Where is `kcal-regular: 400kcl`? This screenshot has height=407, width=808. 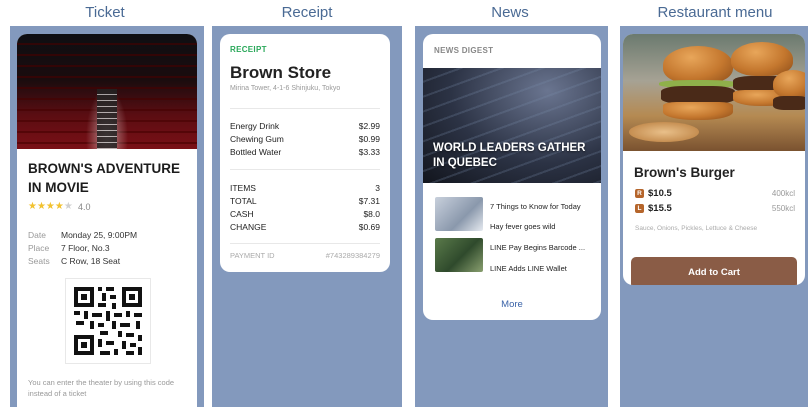
kcal-regular: 400kcl is located at coordinates (783, 193).